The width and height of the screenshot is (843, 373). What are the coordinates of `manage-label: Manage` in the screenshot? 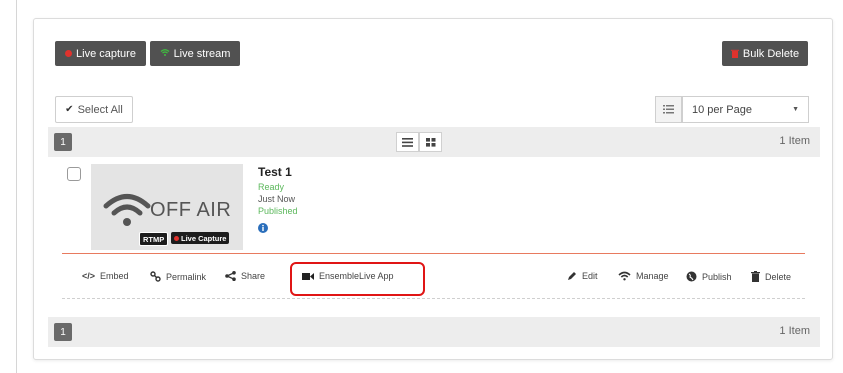 It's located at (652, 276).